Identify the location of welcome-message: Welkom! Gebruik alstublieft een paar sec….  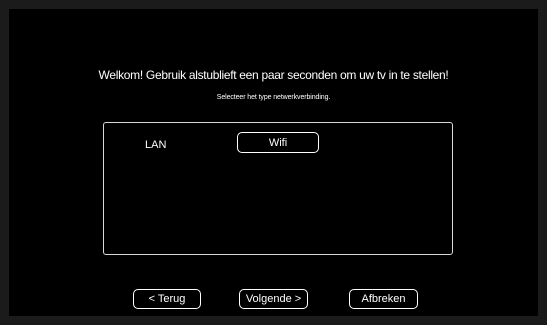
(273, 75).